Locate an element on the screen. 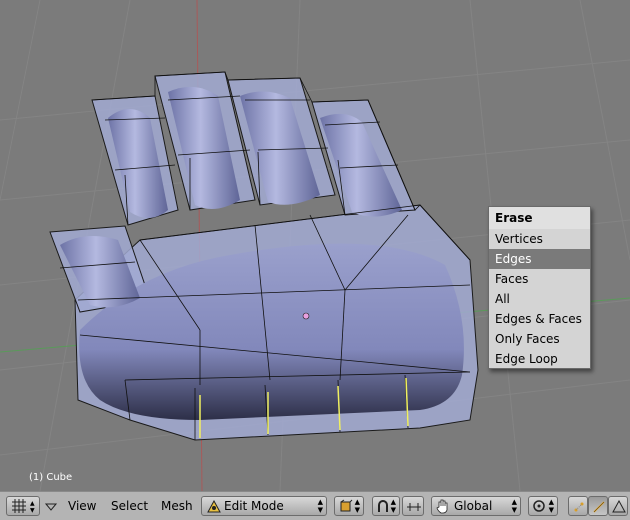 Image resolution: width=630 pixels, height=520 pixels. erase-menu-item-faces: Faces is located at coordinates (539, 279).